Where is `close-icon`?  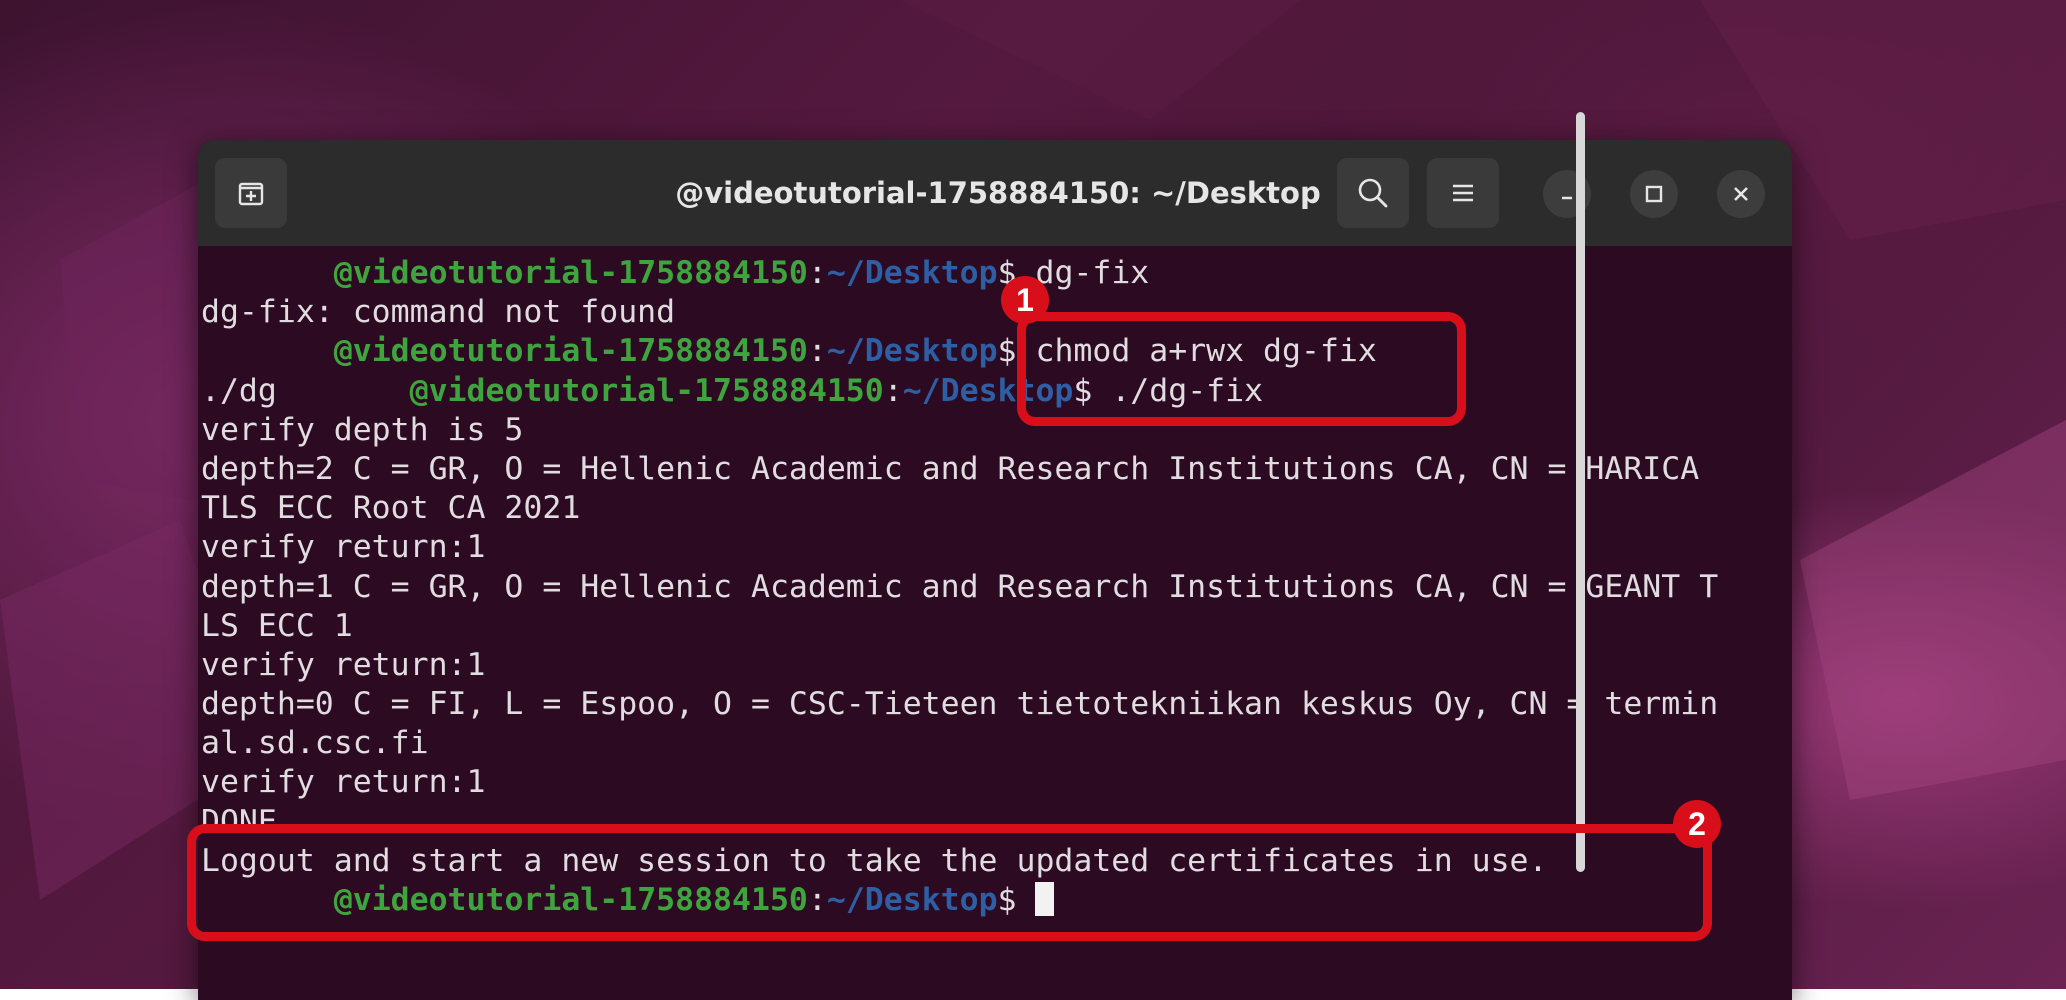
close-icon is located at coordinates (1741, 194).